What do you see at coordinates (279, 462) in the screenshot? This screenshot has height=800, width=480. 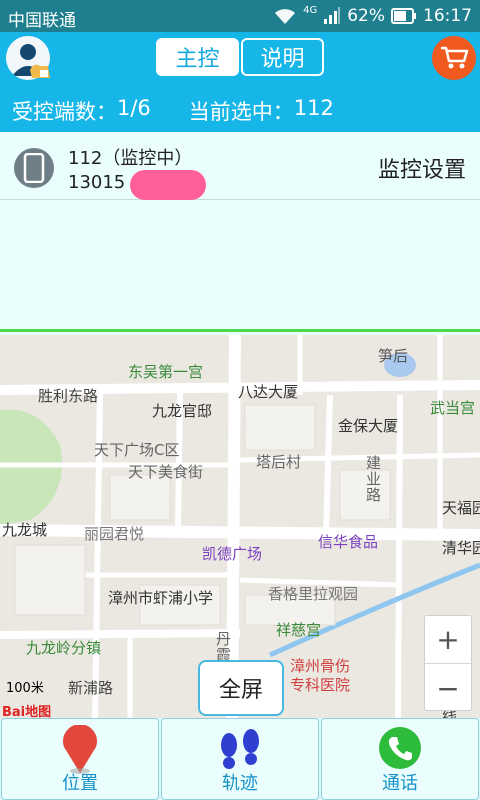 I see `map-label: 塔后村` at bounding box center [279, 462].